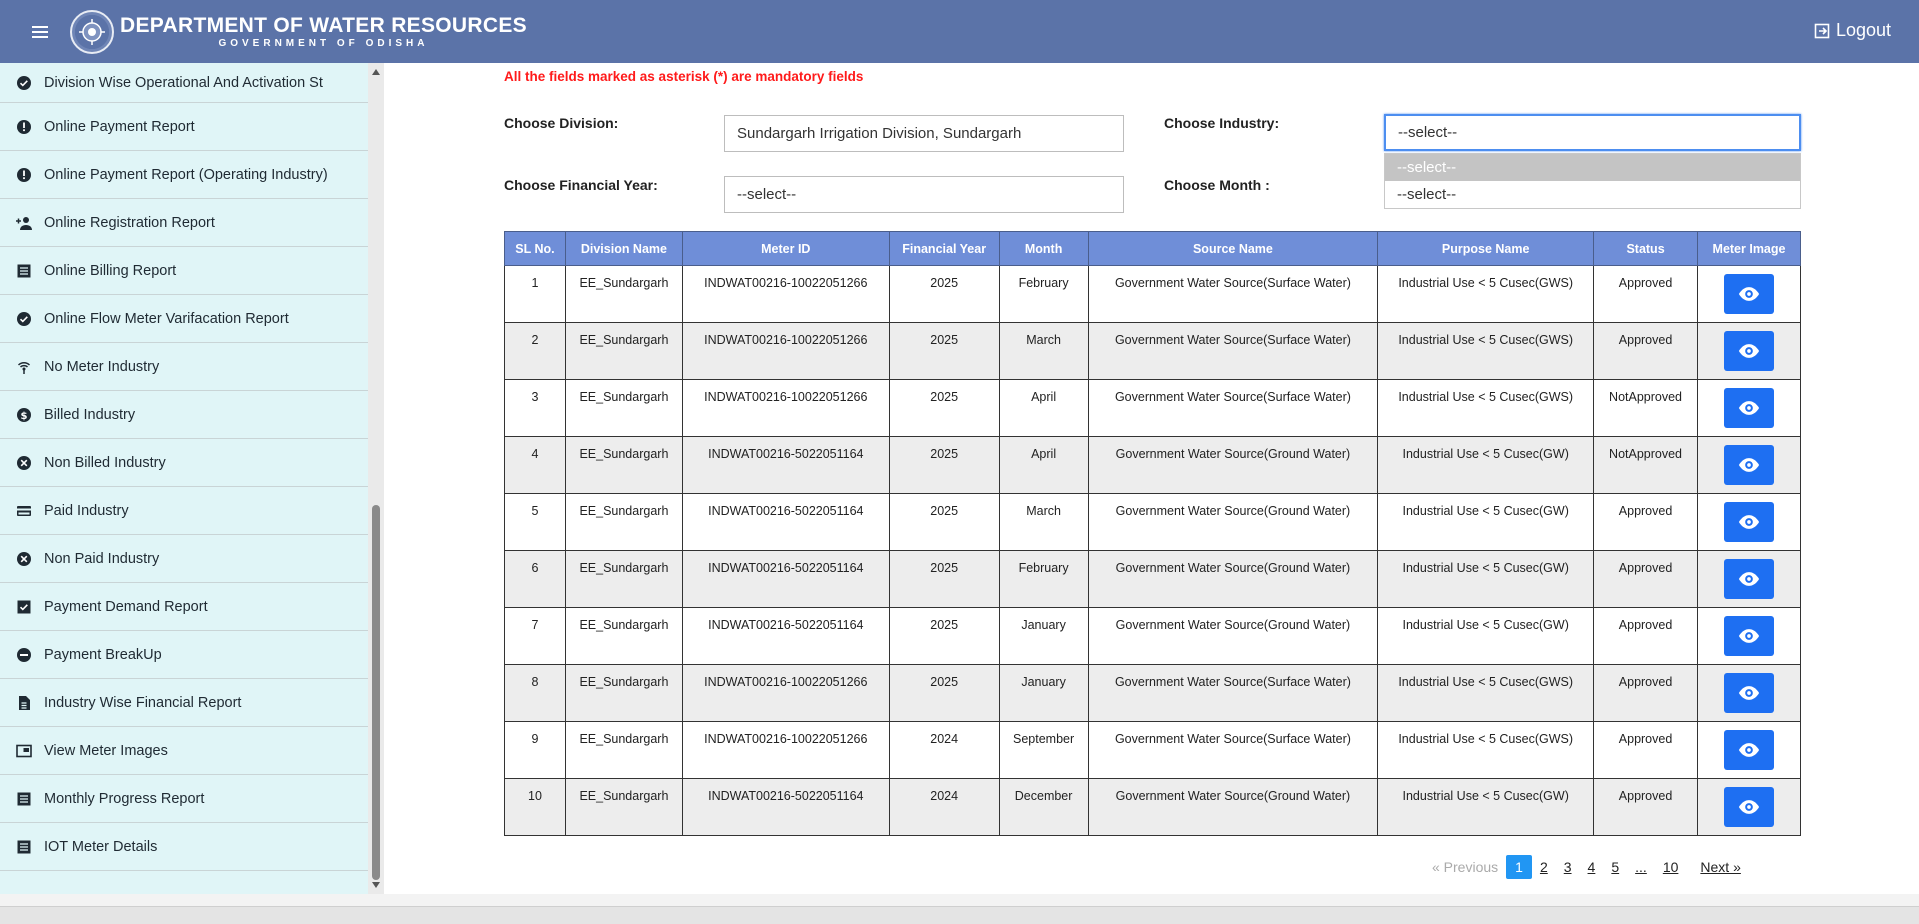 This screenshot has width=1919, height=924. I want to click on sidebar-item-billed-industry: $ Billed Industry, so click(184, 415).